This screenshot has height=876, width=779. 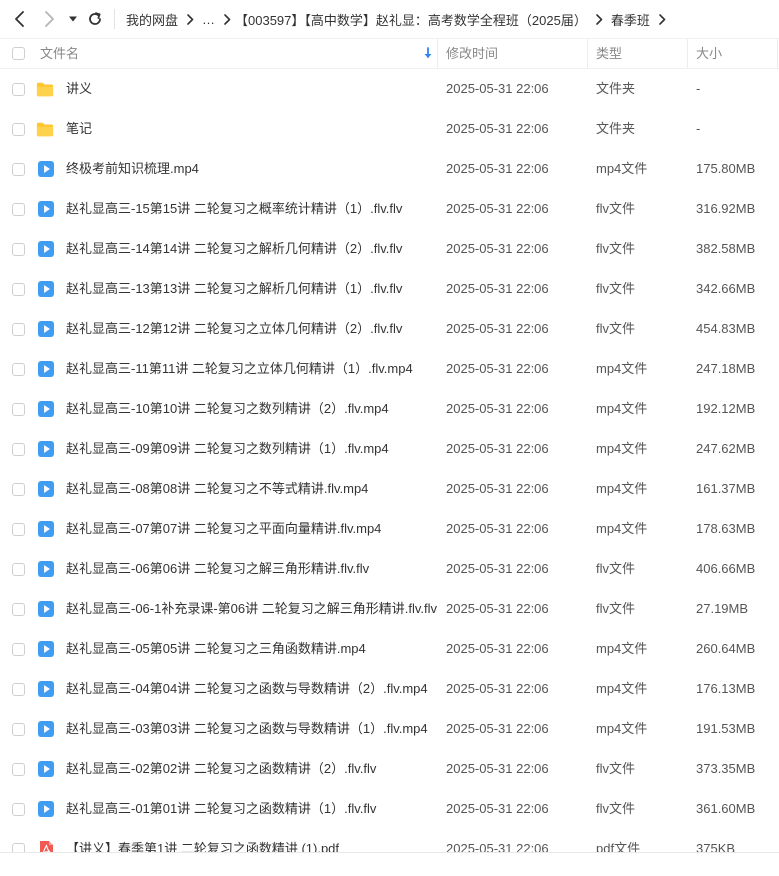 I want to click on file-name: 赵礼显高三-04第04讲 二轮复习之函数与导数精讲（2）.flv.mp4, so click(x=247, y=688).